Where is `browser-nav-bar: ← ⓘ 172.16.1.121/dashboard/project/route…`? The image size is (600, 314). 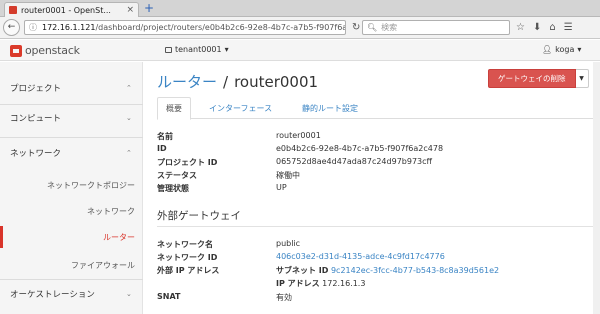 browser-nav-bar: ← ⓘ 172.16.1.121/dashboard/project/route… is located at coordinates (300, 28).